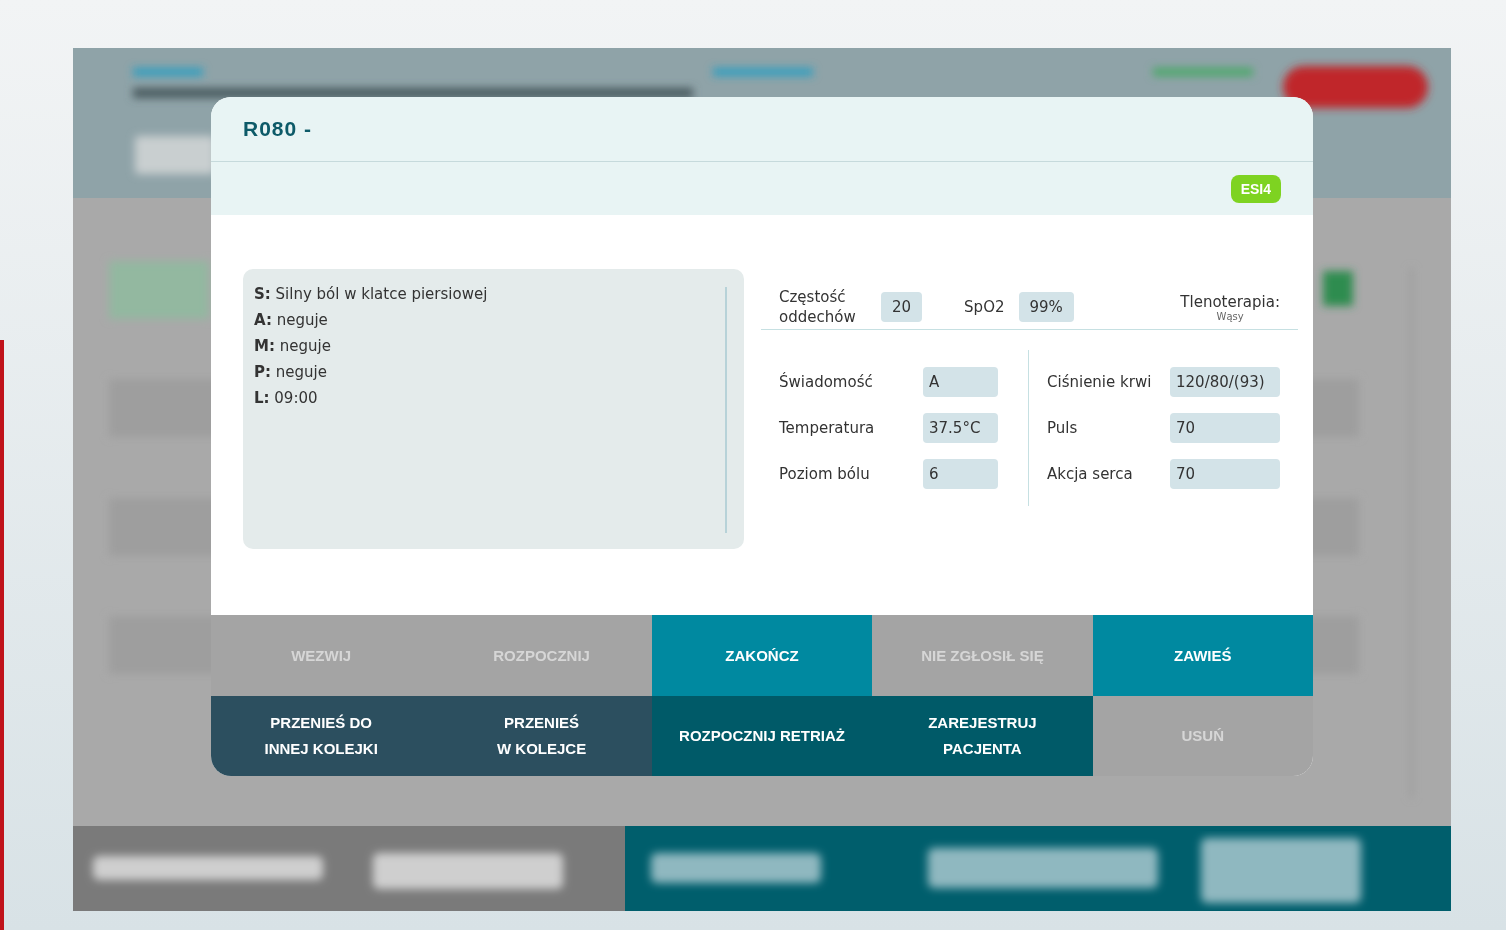 Image resolution: width=1506 pixels, height=930 pixels. What do you see at coordinates (826, 382) in the screenshot?
I see `vital-label: Świadomość` at bounding box center [826, 382].